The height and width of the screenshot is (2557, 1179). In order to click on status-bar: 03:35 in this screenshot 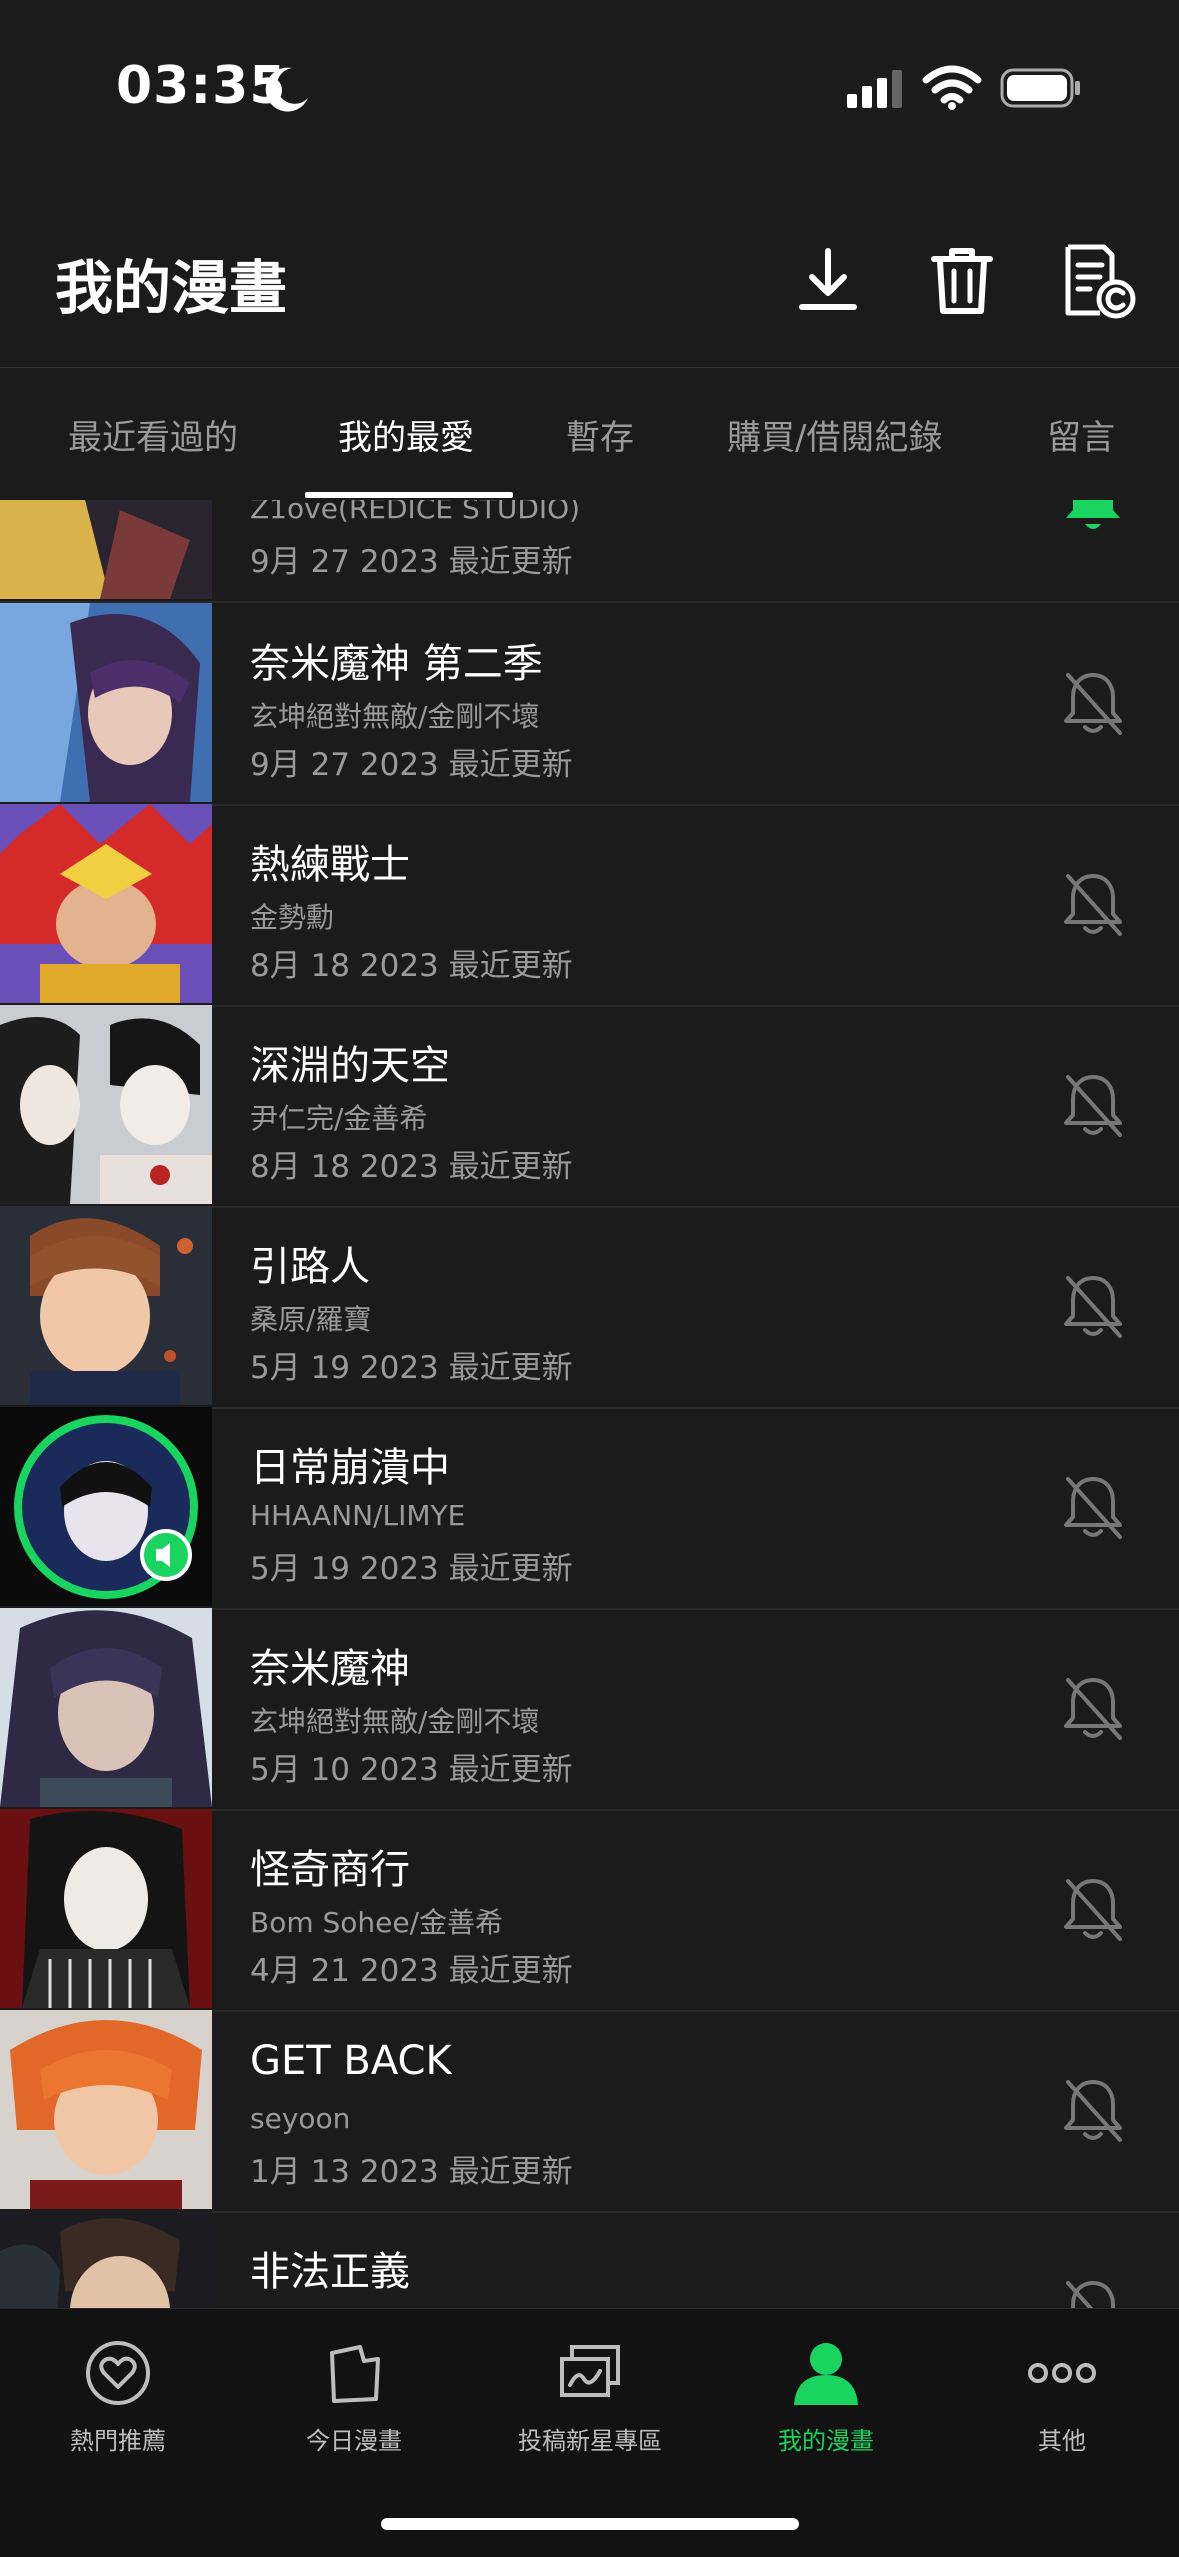, I will do `click(589, 87)`.